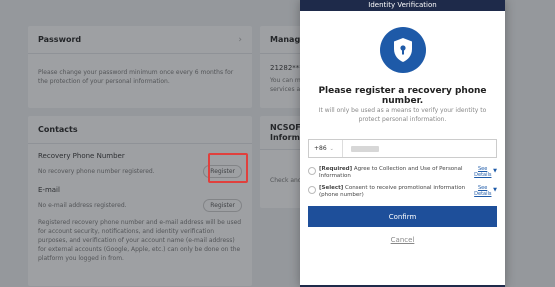 The height and width of the screenshot is (287, 555). Describe the element at coordinates (331, 188) in the screenshot. I see `consent-optional-tag: [Select]` at that location.